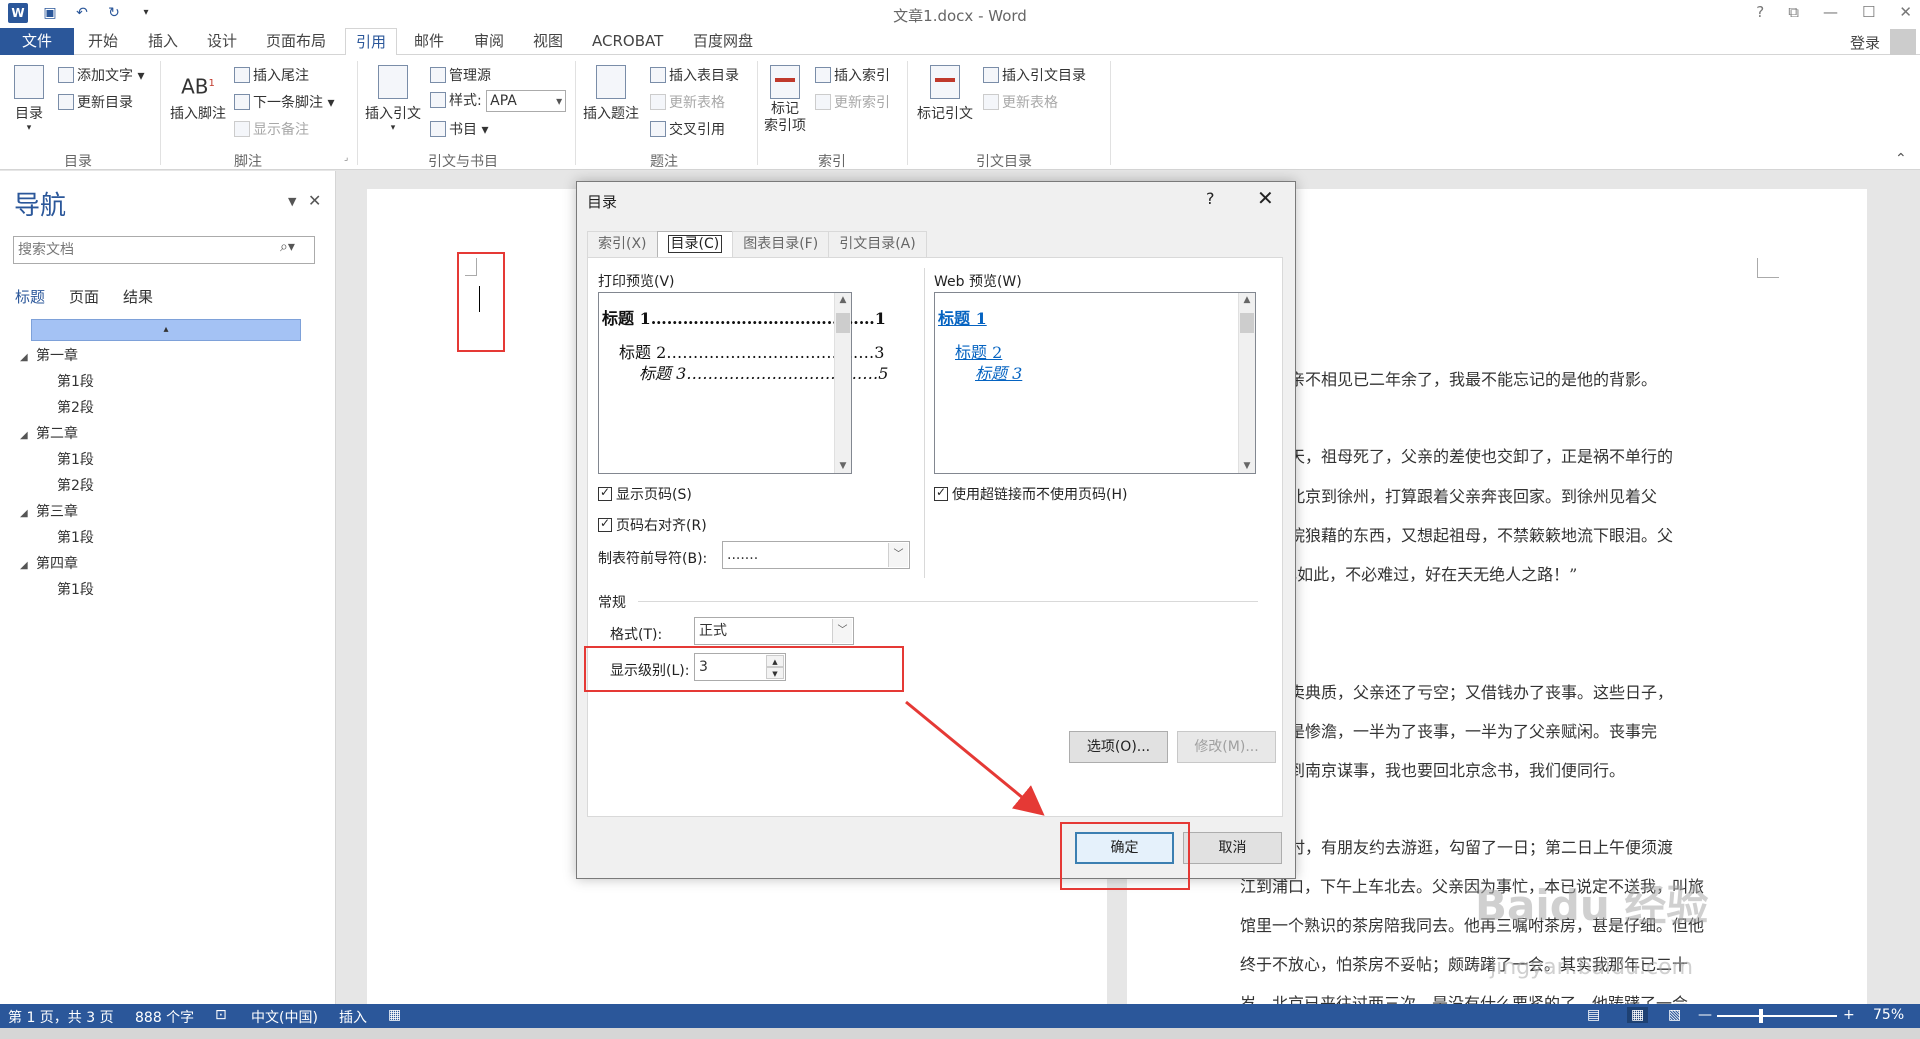  I want to click on tab-references: 引用, so click(371, 42).